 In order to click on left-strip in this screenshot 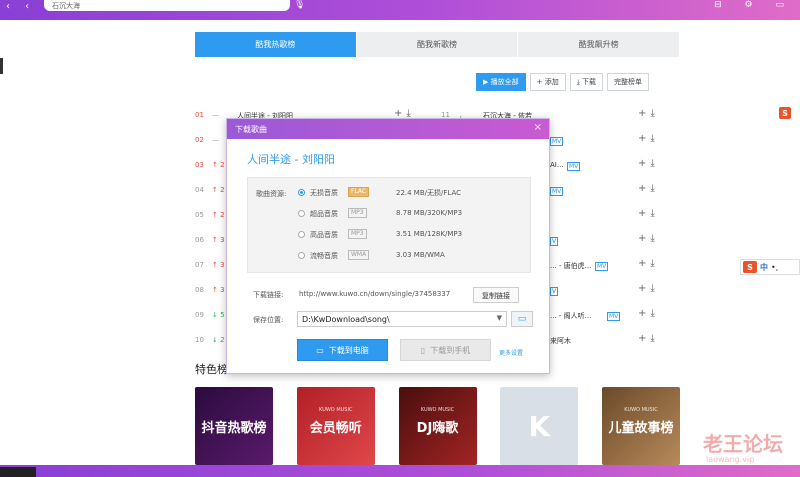, I will do `click(2, 242)`.